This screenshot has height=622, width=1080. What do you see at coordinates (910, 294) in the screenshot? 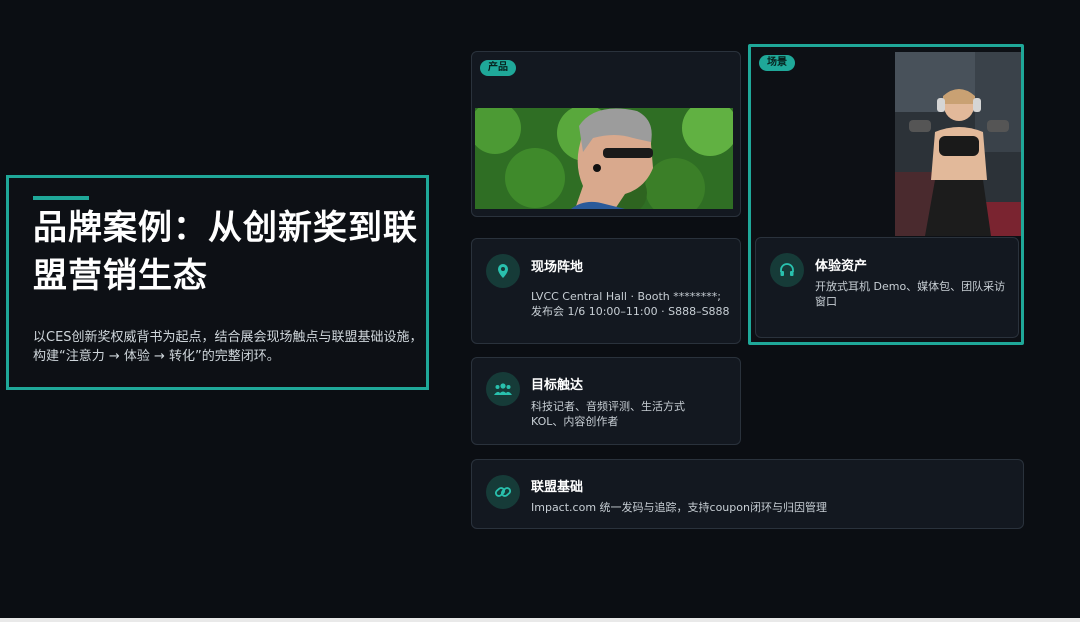
I see `experience-text: 开放式耳机 Demo、媒体包、团队采访窗口` at bounding box center [910, 294].